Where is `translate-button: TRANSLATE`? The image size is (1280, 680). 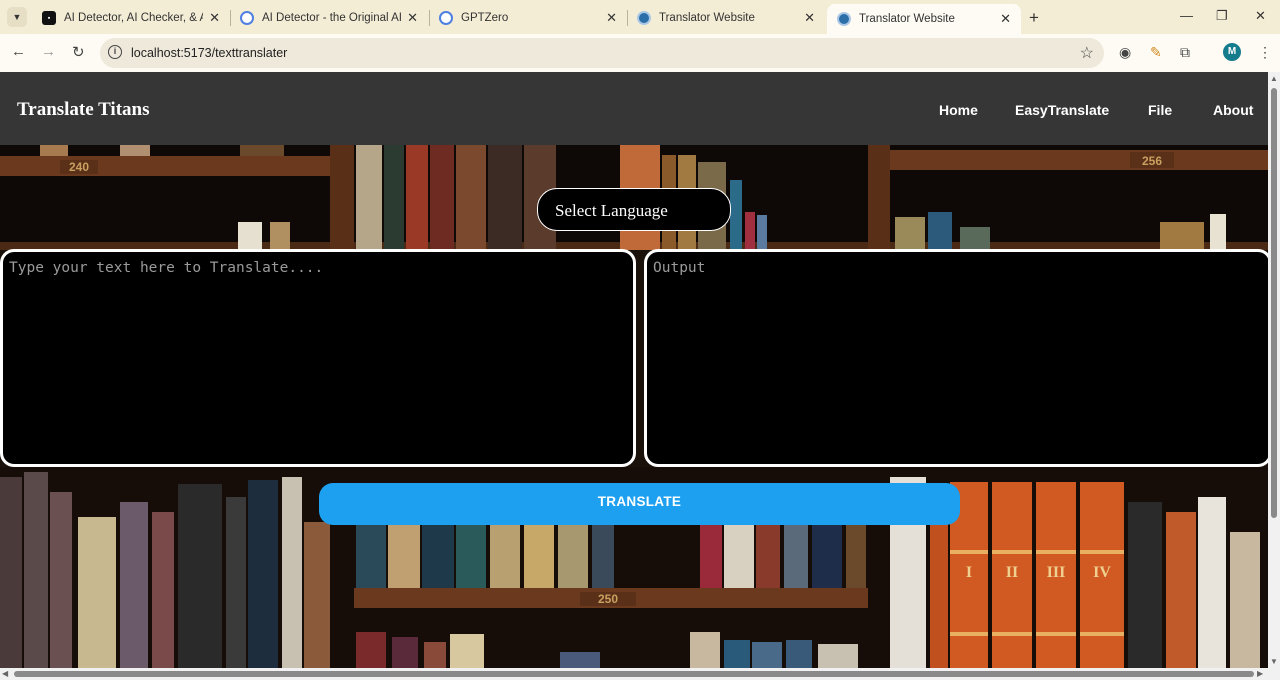 translate-button: TRANSLATE is located at coordinates (639, 504).